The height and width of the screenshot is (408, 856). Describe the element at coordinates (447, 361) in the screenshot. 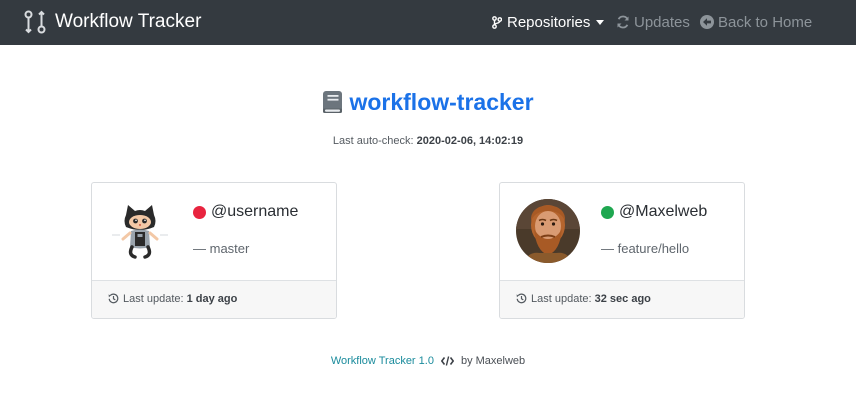

I see `code-icon` at that location.